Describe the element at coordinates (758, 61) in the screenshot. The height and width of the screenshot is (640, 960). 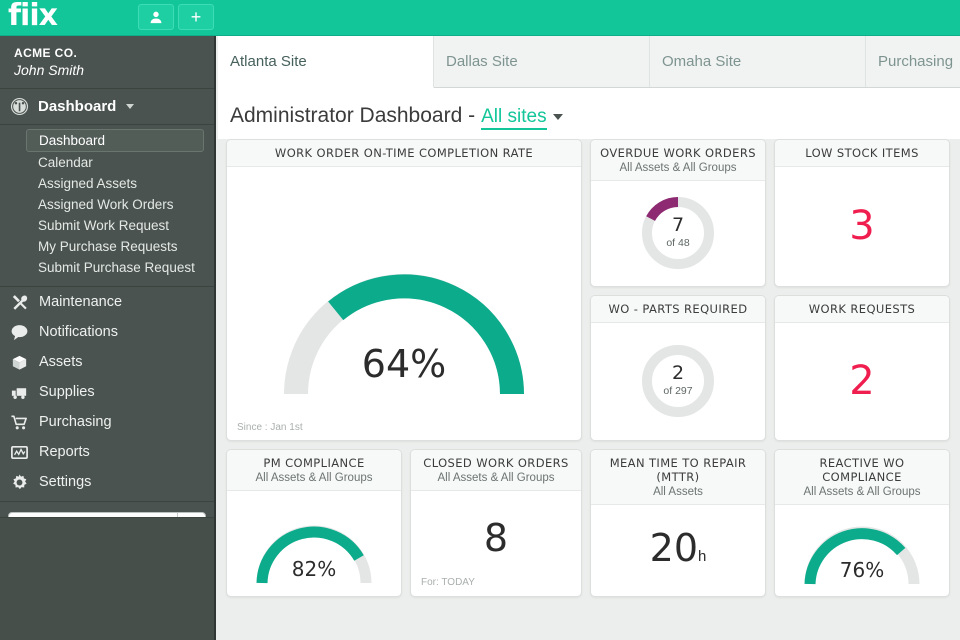
I see `tab-omaha-site: Omaha Site` at that location.